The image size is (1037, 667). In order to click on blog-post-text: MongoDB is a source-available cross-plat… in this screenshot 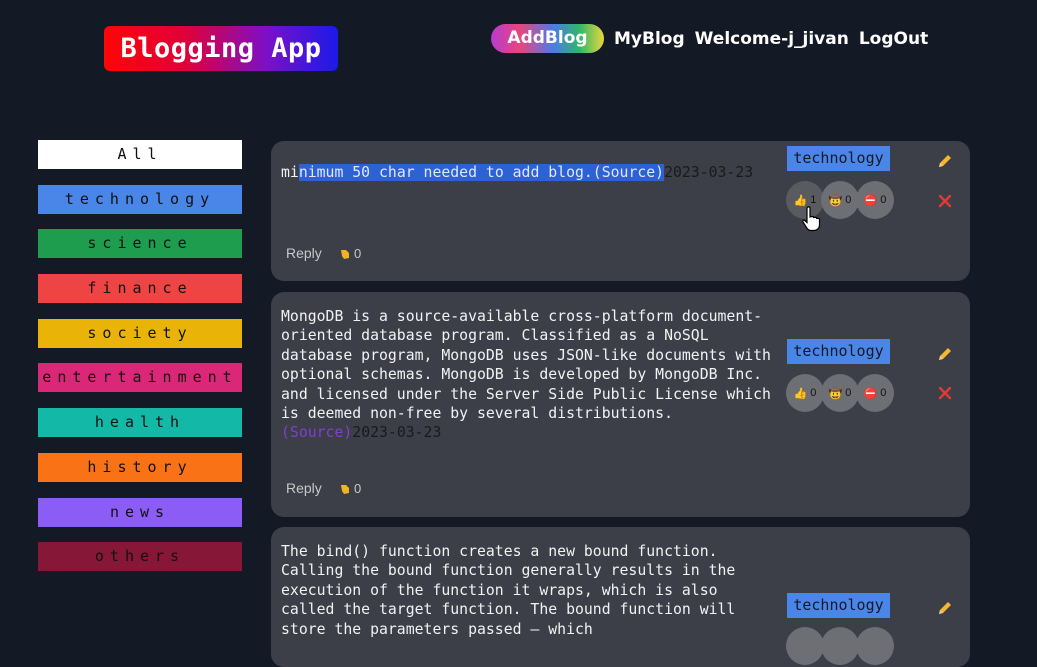, I will do `click(526, 375)`.